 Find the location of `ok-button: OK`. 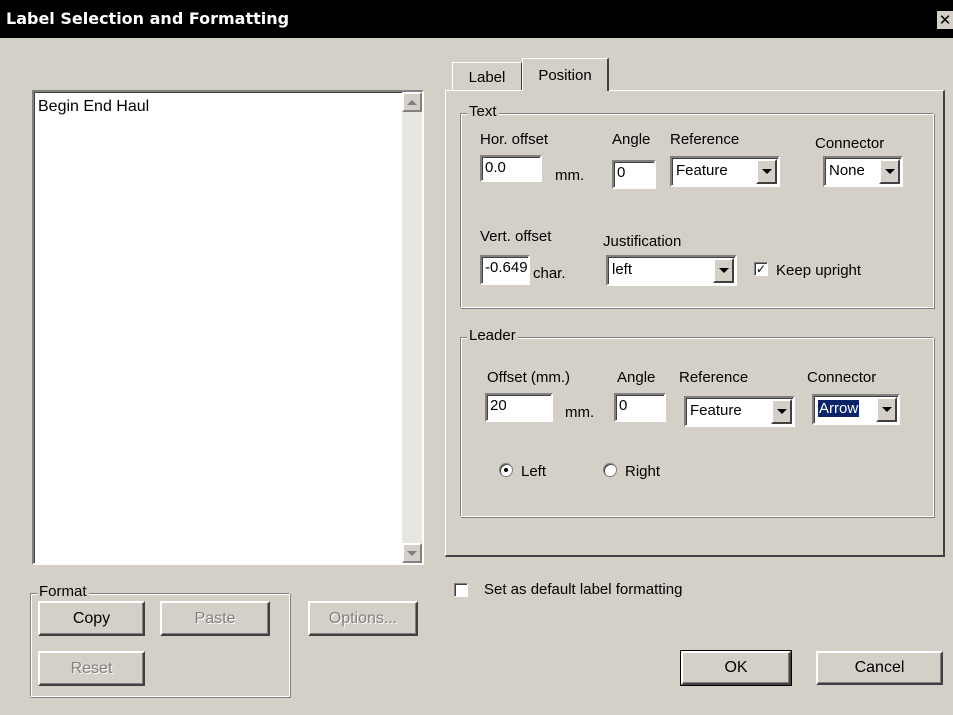

ok-button: OK is located at coordinates (736, 668).